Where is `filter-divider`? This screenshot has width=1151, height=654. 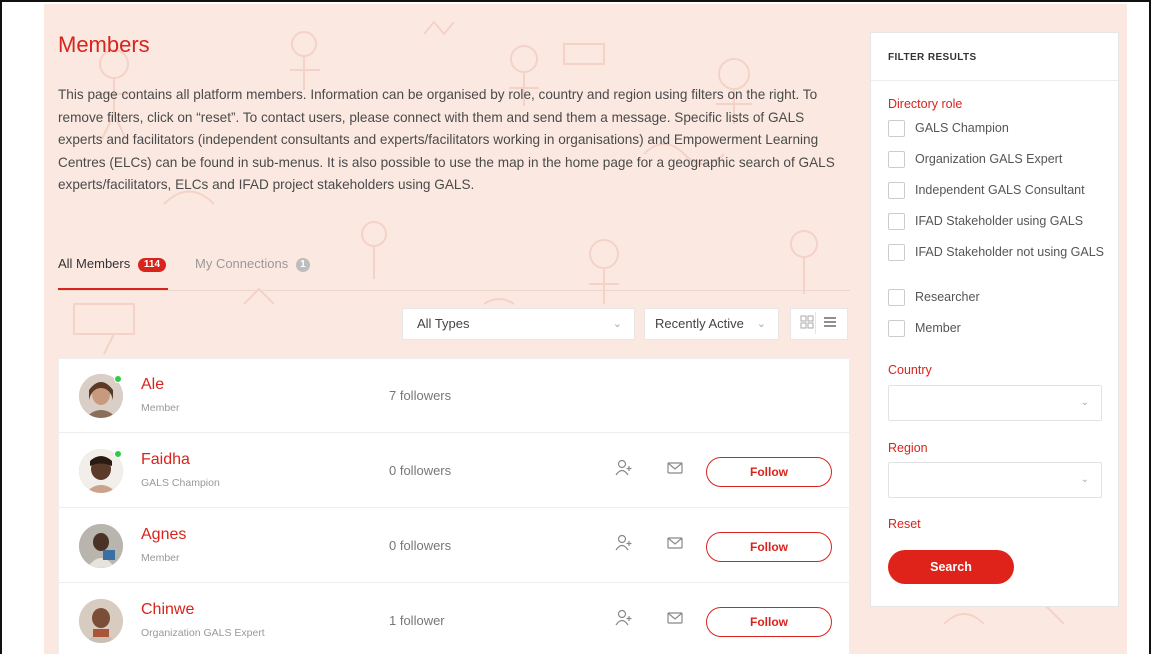
filter-divider is located at coordinates (994, 80).